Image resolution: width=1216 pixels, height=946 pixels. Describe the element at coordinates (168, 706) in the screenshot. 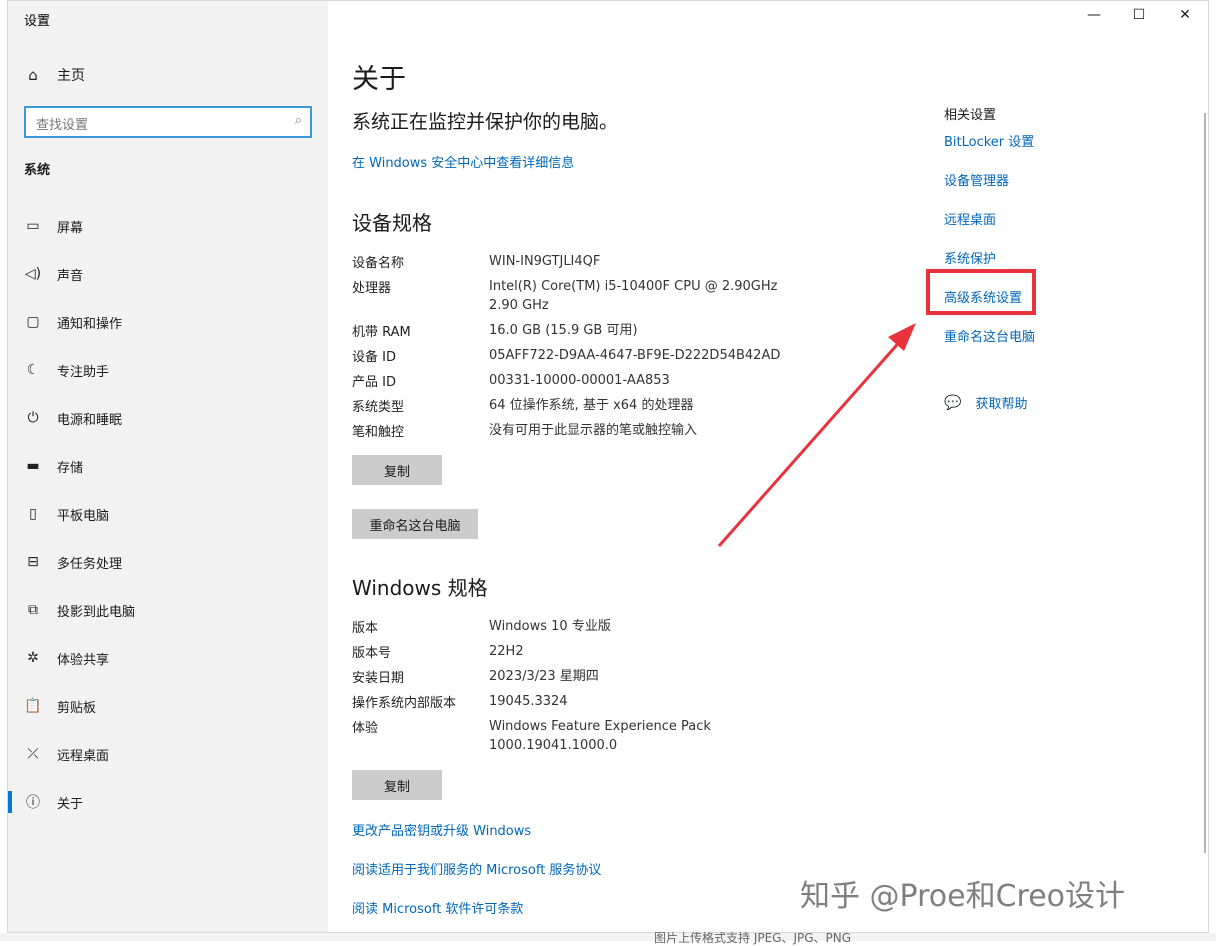

I see `sidebar-item-clipboard: 📋 剪贴板` at that location.